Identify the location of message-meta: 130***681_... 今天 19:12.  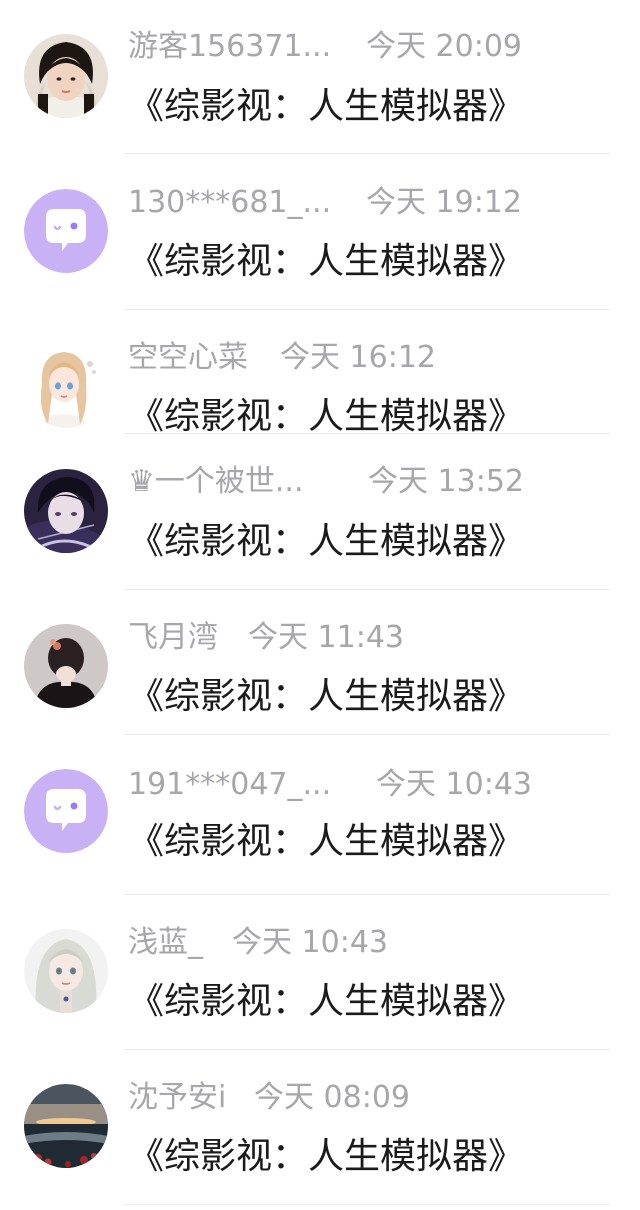
(325, 203).